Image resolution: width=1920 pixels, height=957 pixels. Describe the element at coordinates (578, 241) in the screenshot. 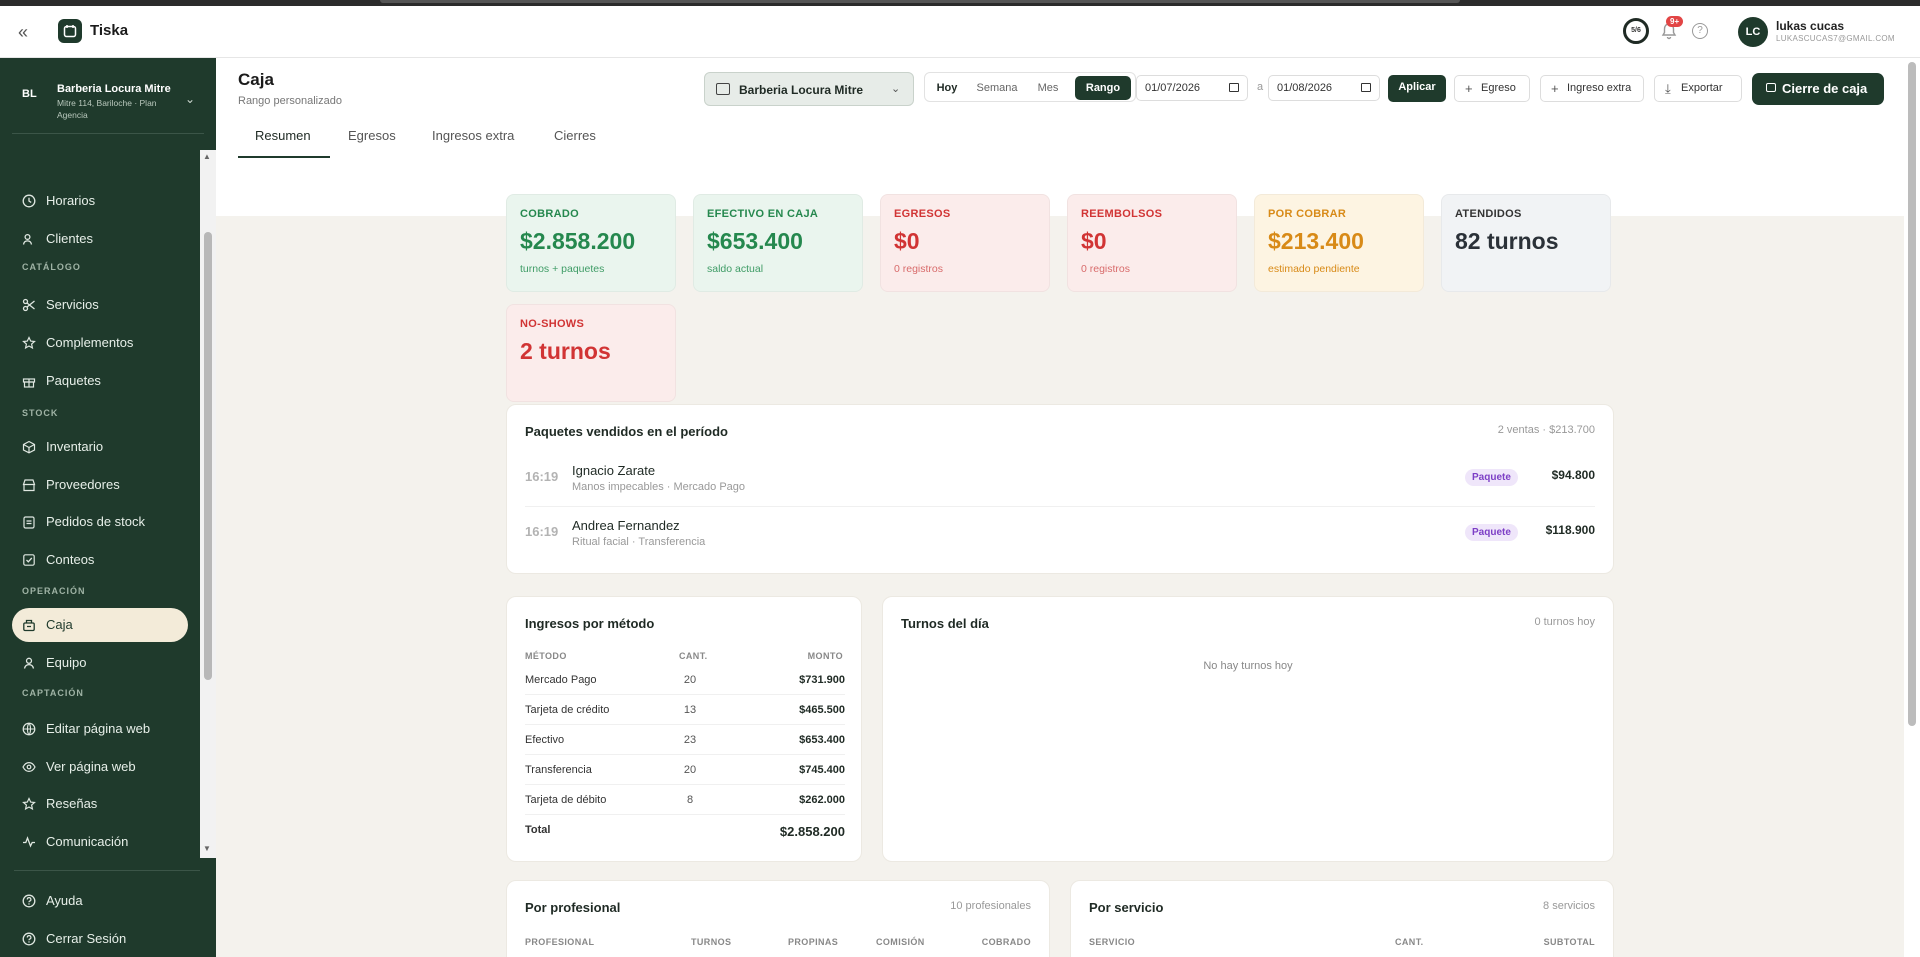

I see `stat-value: $2.858.200` at that location.